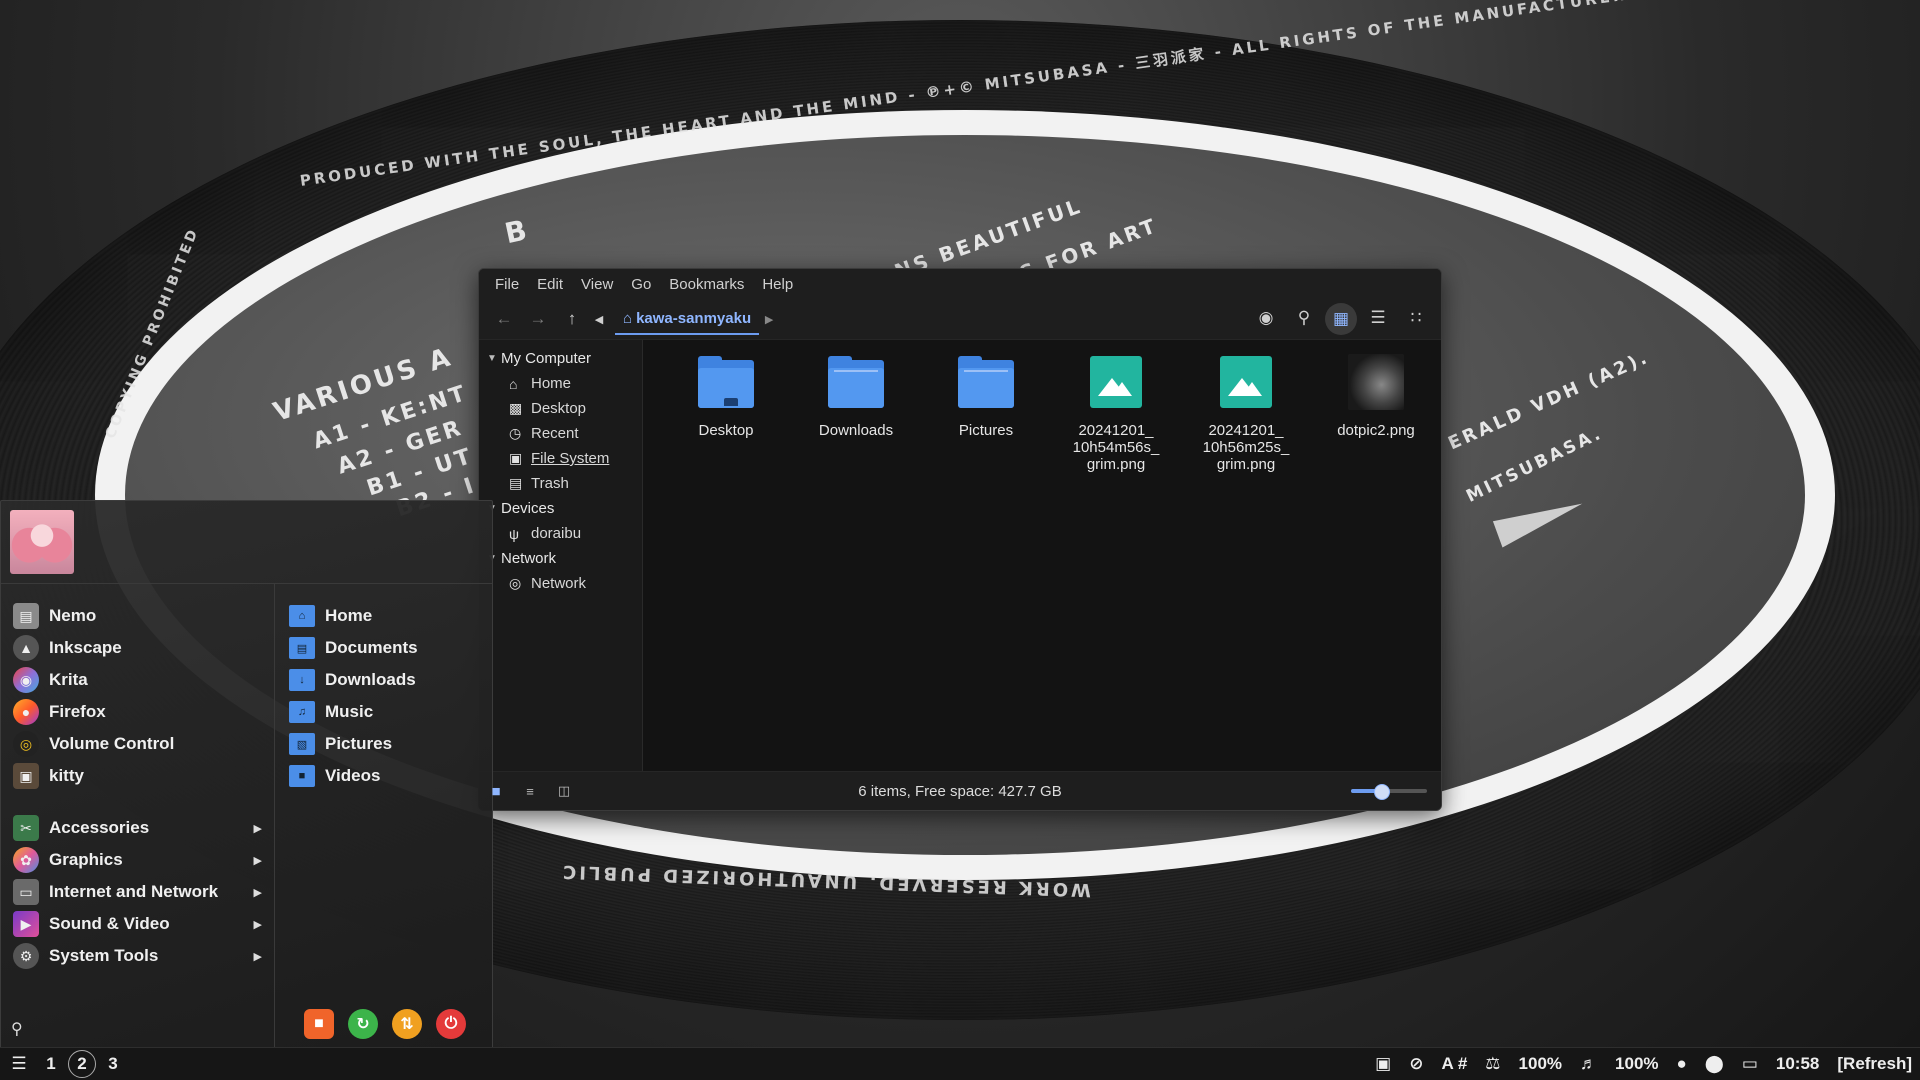  What do you see at coordinates (530, 791) in the screenshot?
I see `tree-toggle-icon: ≡` at bounding box center [530, 791].